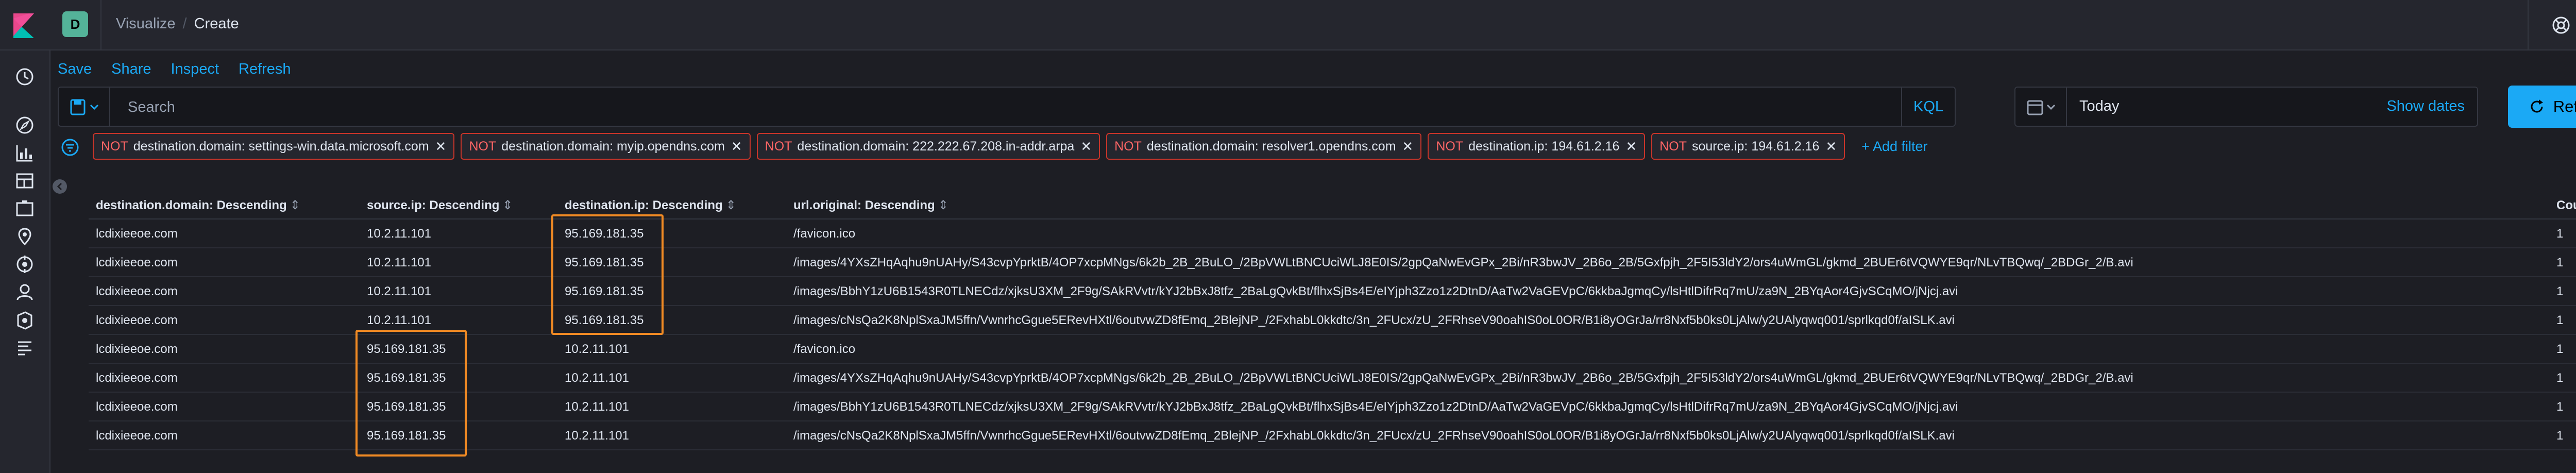 This screenshot has height=473, width=2576. I want to click on calendar-icon, so click(2041, 107).